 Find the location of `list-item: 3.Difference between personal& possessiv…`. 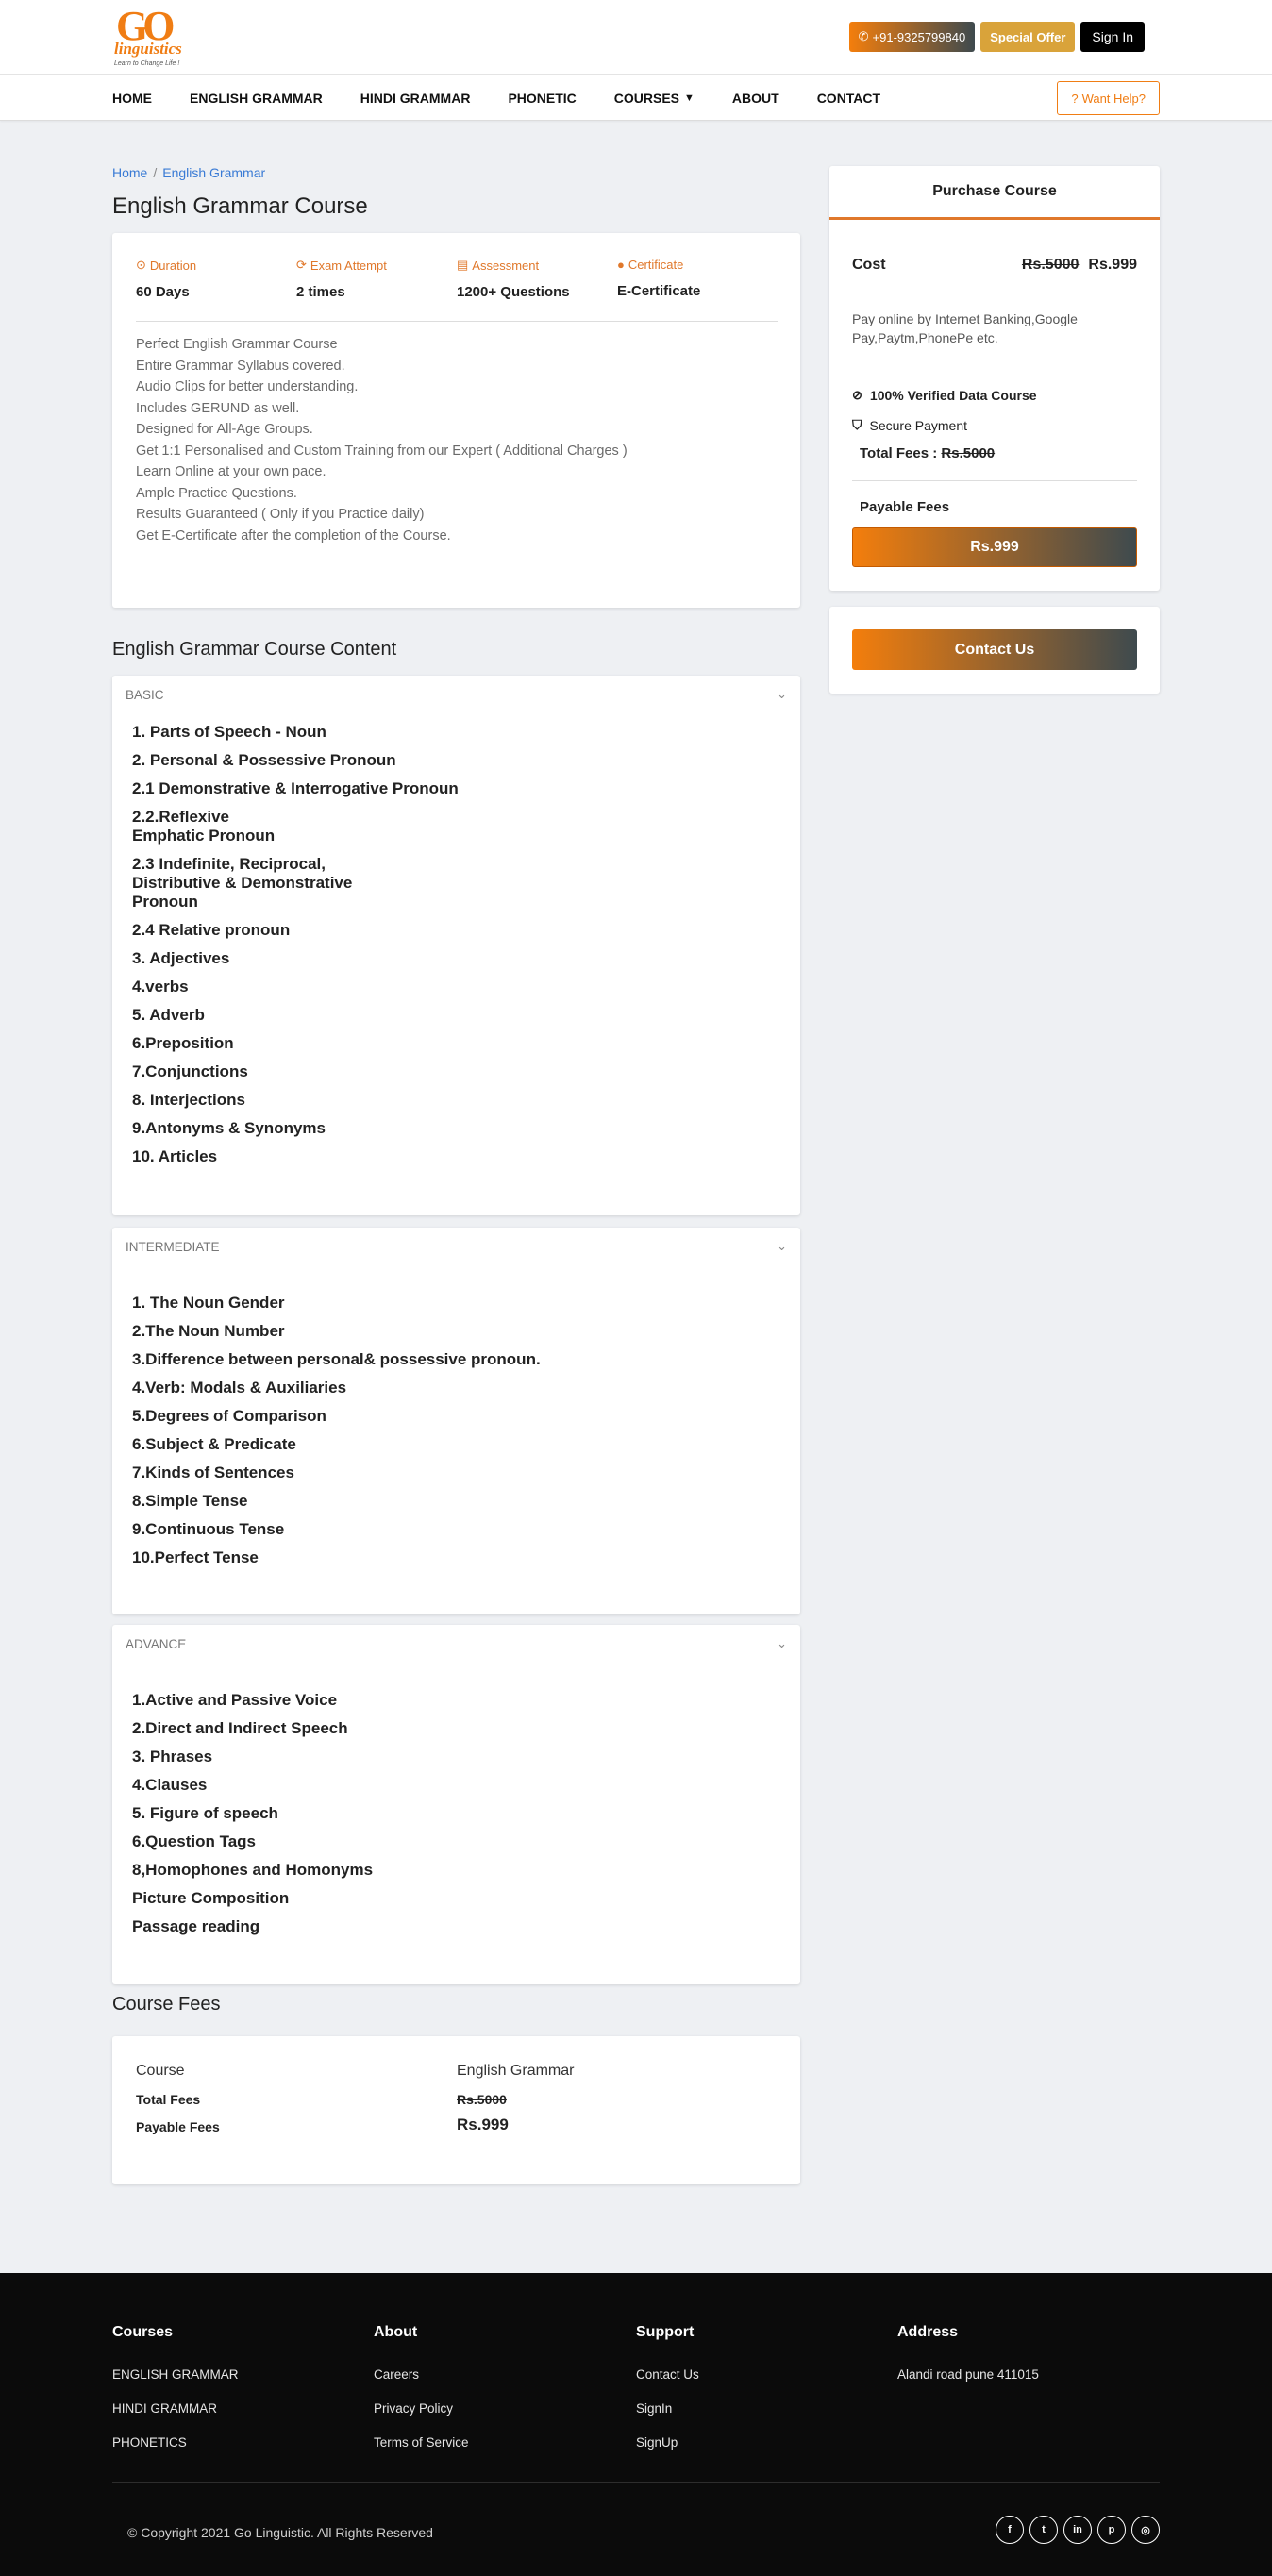

list-item: 3.Difference between personal& possessiv… is located at coordinates (466, 1359).